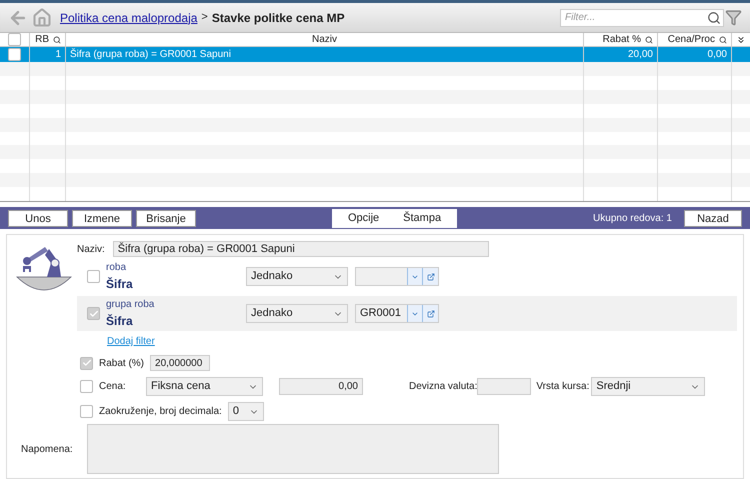 The width and height of the screenshot is (750, 479). I want to click on rabat-field: 20,000000, so click(180, 363).